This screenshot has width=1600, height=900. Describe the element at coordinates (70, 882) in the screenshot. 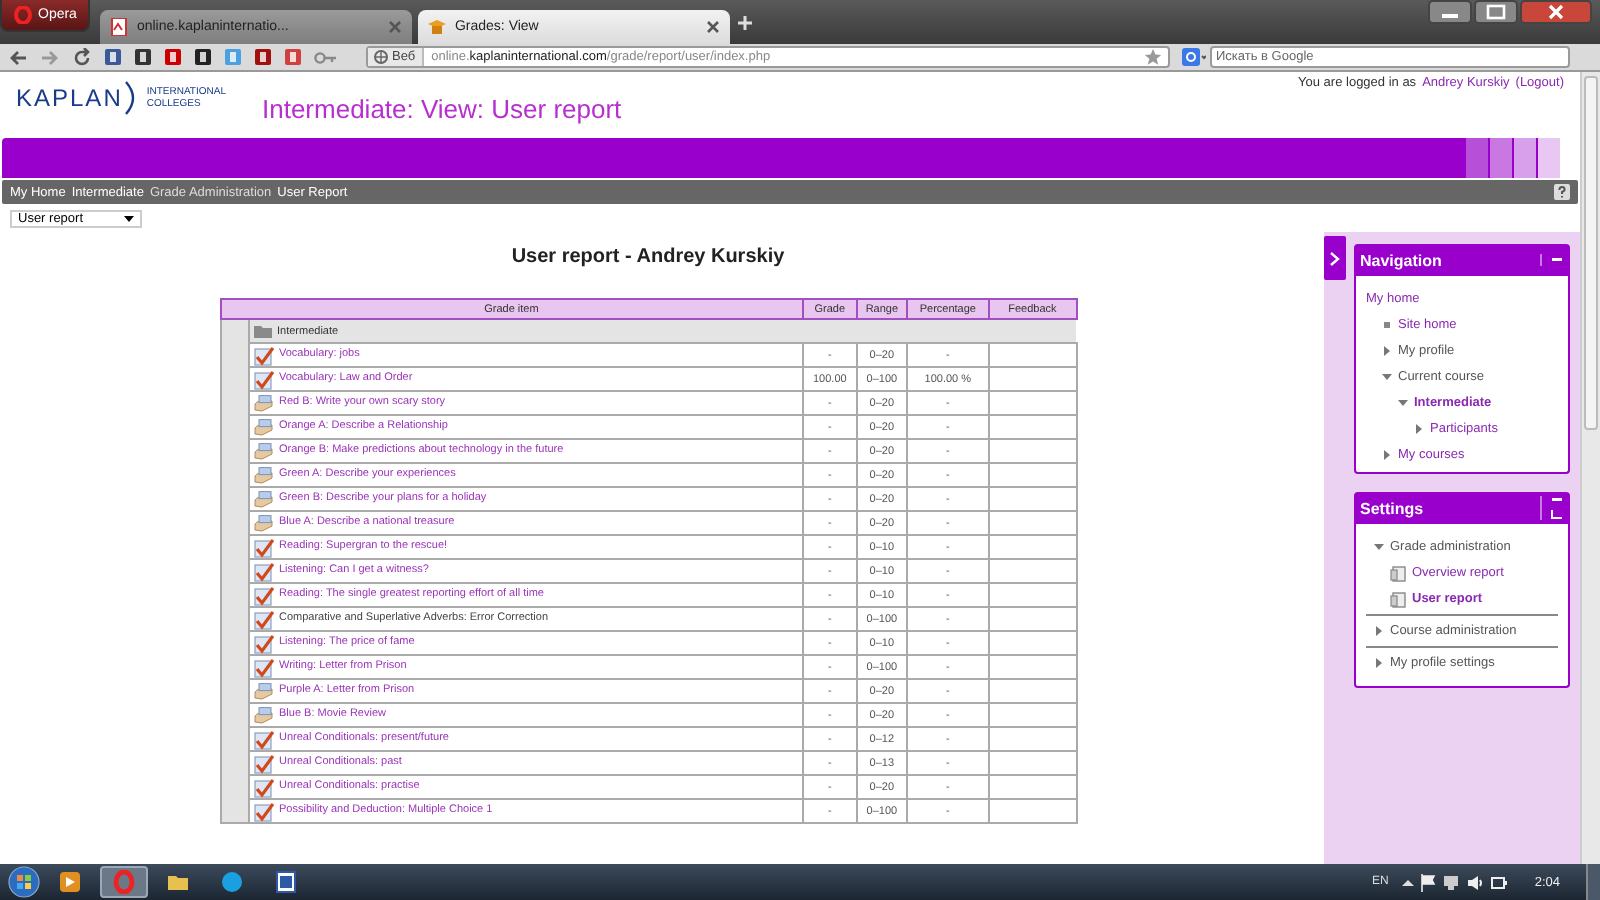

I see `player-icon` at that location.